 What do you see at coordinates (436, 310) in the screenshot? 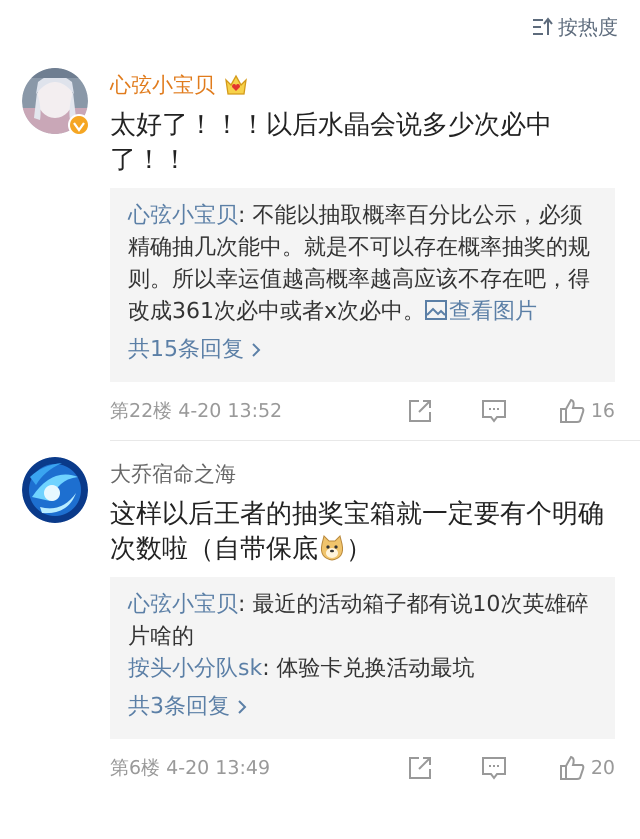
I see `image-icon` at bounding box center [436, 310].